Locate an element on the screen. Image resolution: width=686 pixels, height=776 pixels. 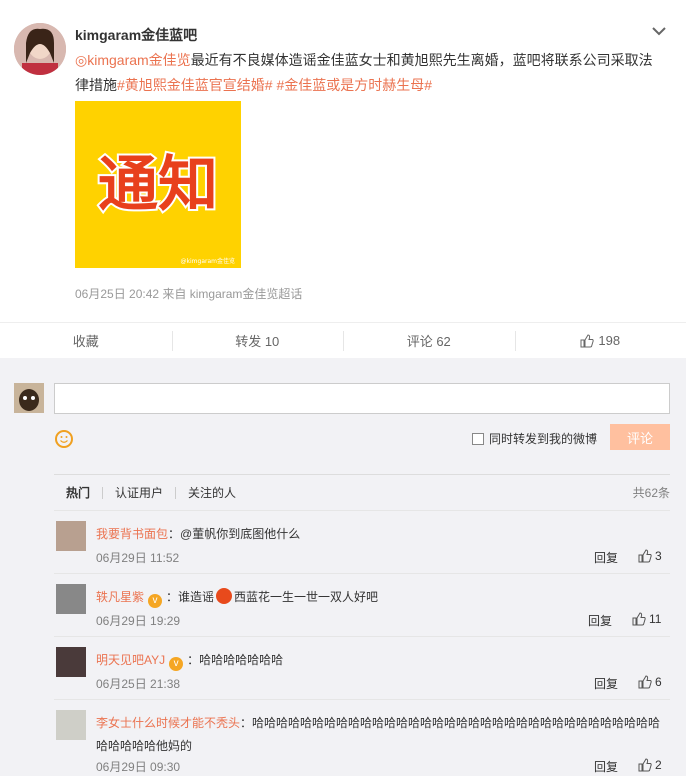
comment-time: 06月29日 09:30 is located at coordinates (138, 767).